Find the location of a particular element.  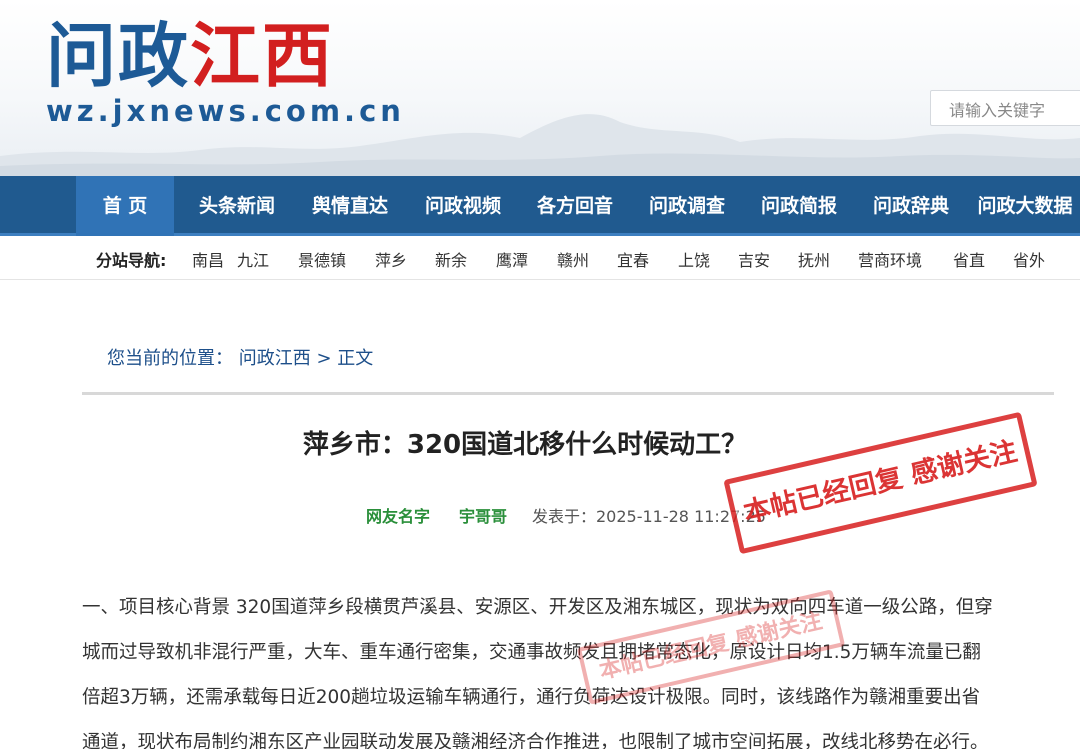

author-name: 宇哥哥 is located at coordinates (483, 515).